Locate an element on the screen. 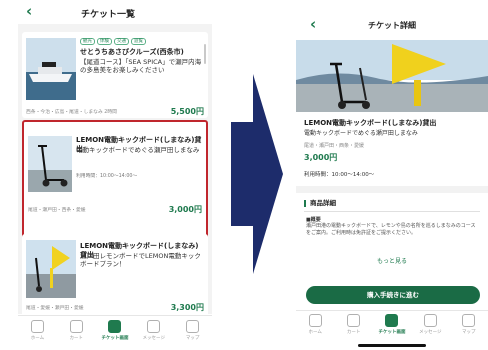 Image resolution: width=488 pixels, height=350 pixels. list-header: ‹ チケット一覧 is located at coordinates (108, 12).